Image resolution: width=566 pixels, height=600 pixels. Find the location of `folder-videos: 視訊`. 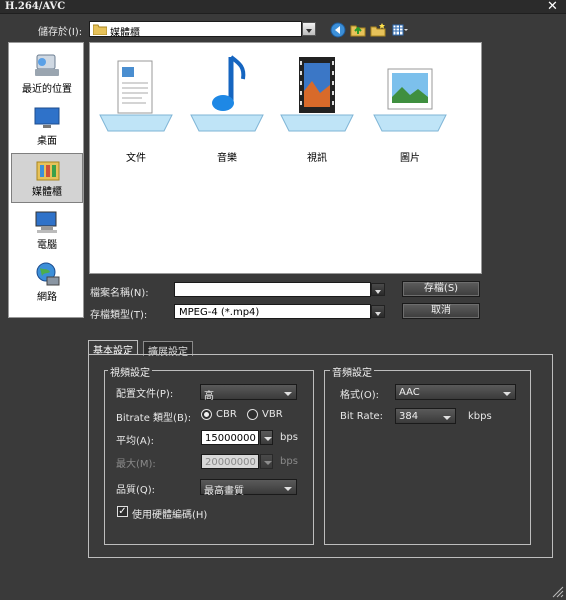

folder-videos: 視訊 is located at coordinates (317, 108).